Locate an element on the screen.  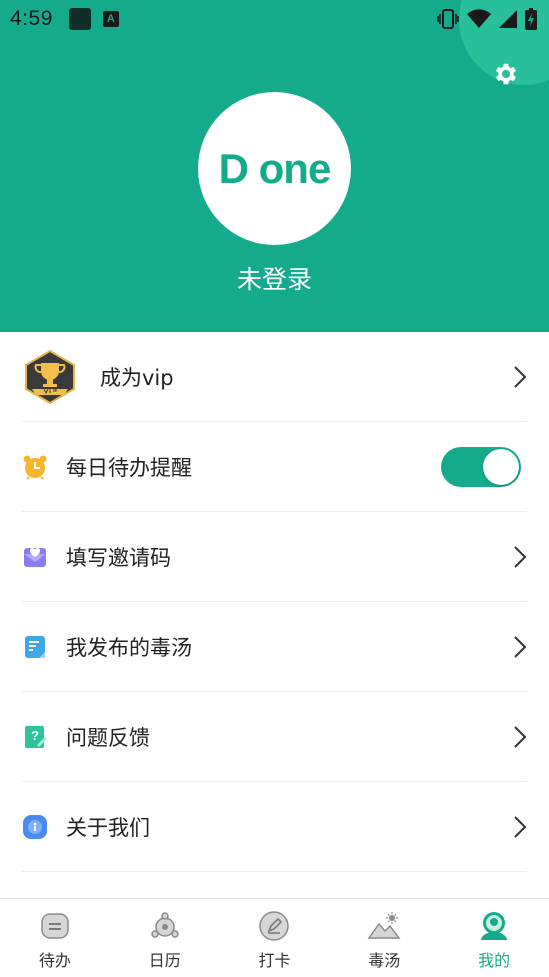
toggle-knob is located at coordinates (501, 466).